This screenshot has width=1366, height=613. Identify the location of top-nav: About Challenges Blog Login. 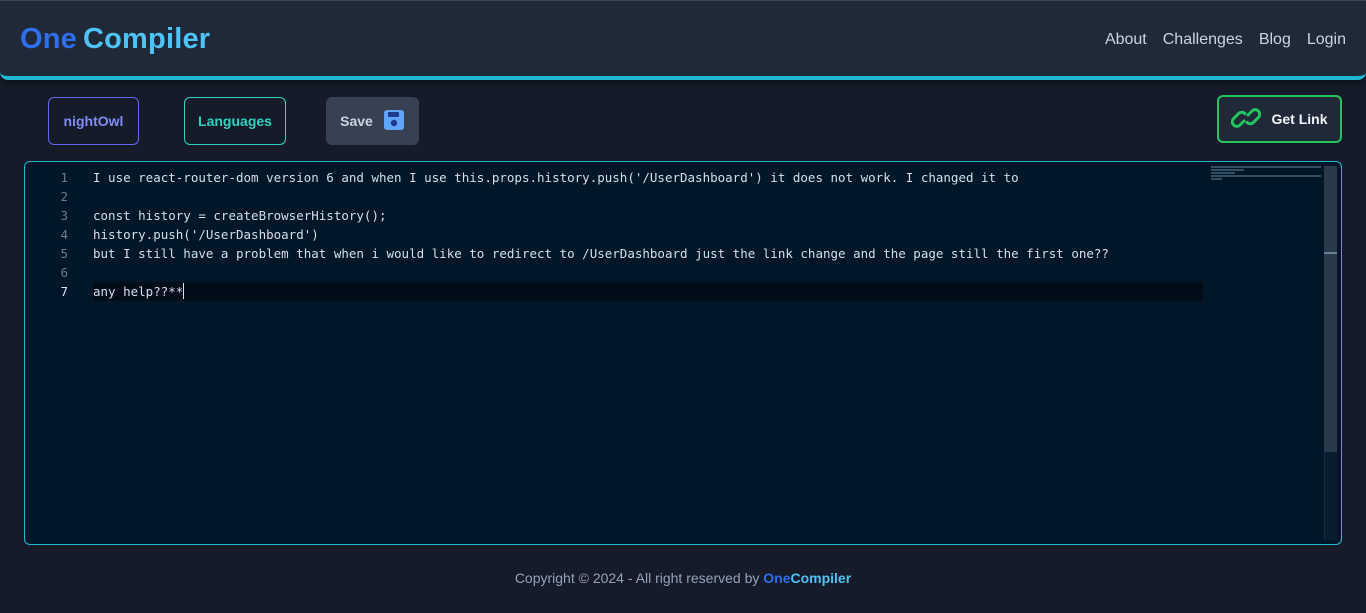
(1225, 40).